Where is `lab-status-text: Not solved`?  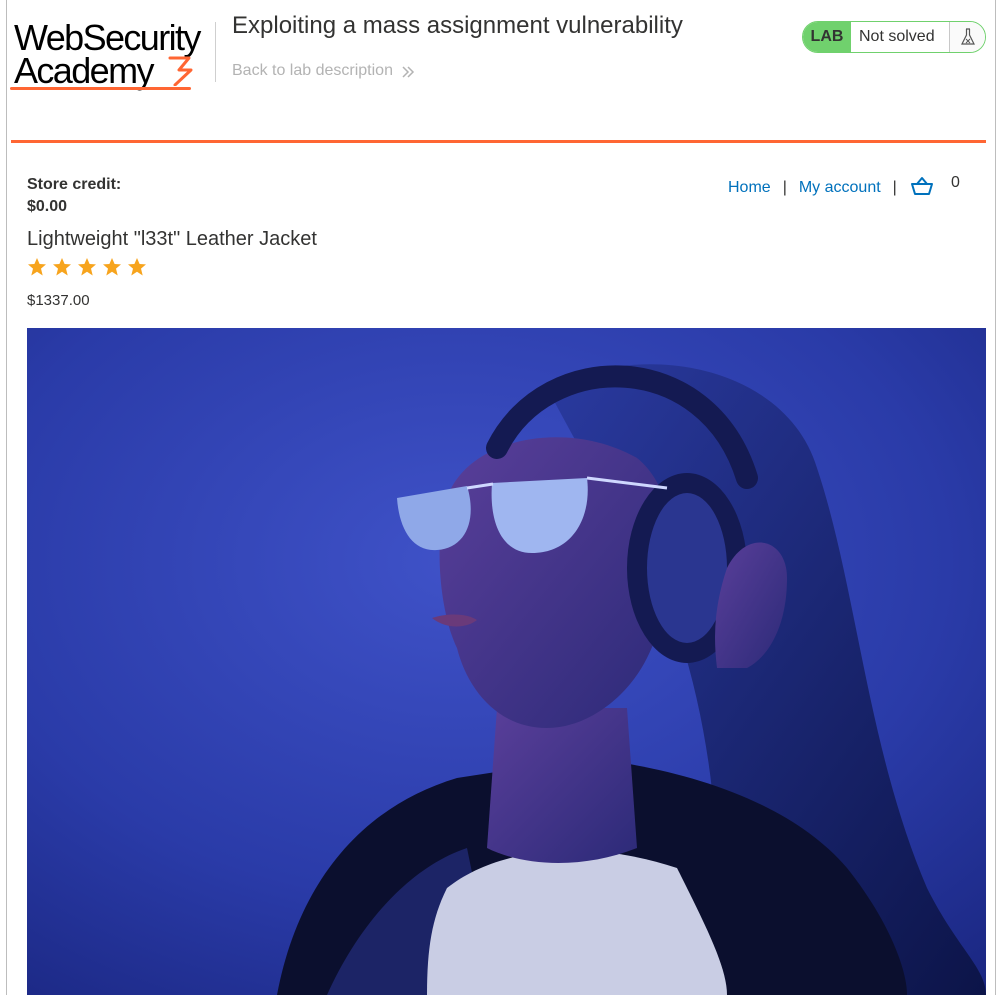 lab-status-text: Not solved is located at coordinates (897, 36).